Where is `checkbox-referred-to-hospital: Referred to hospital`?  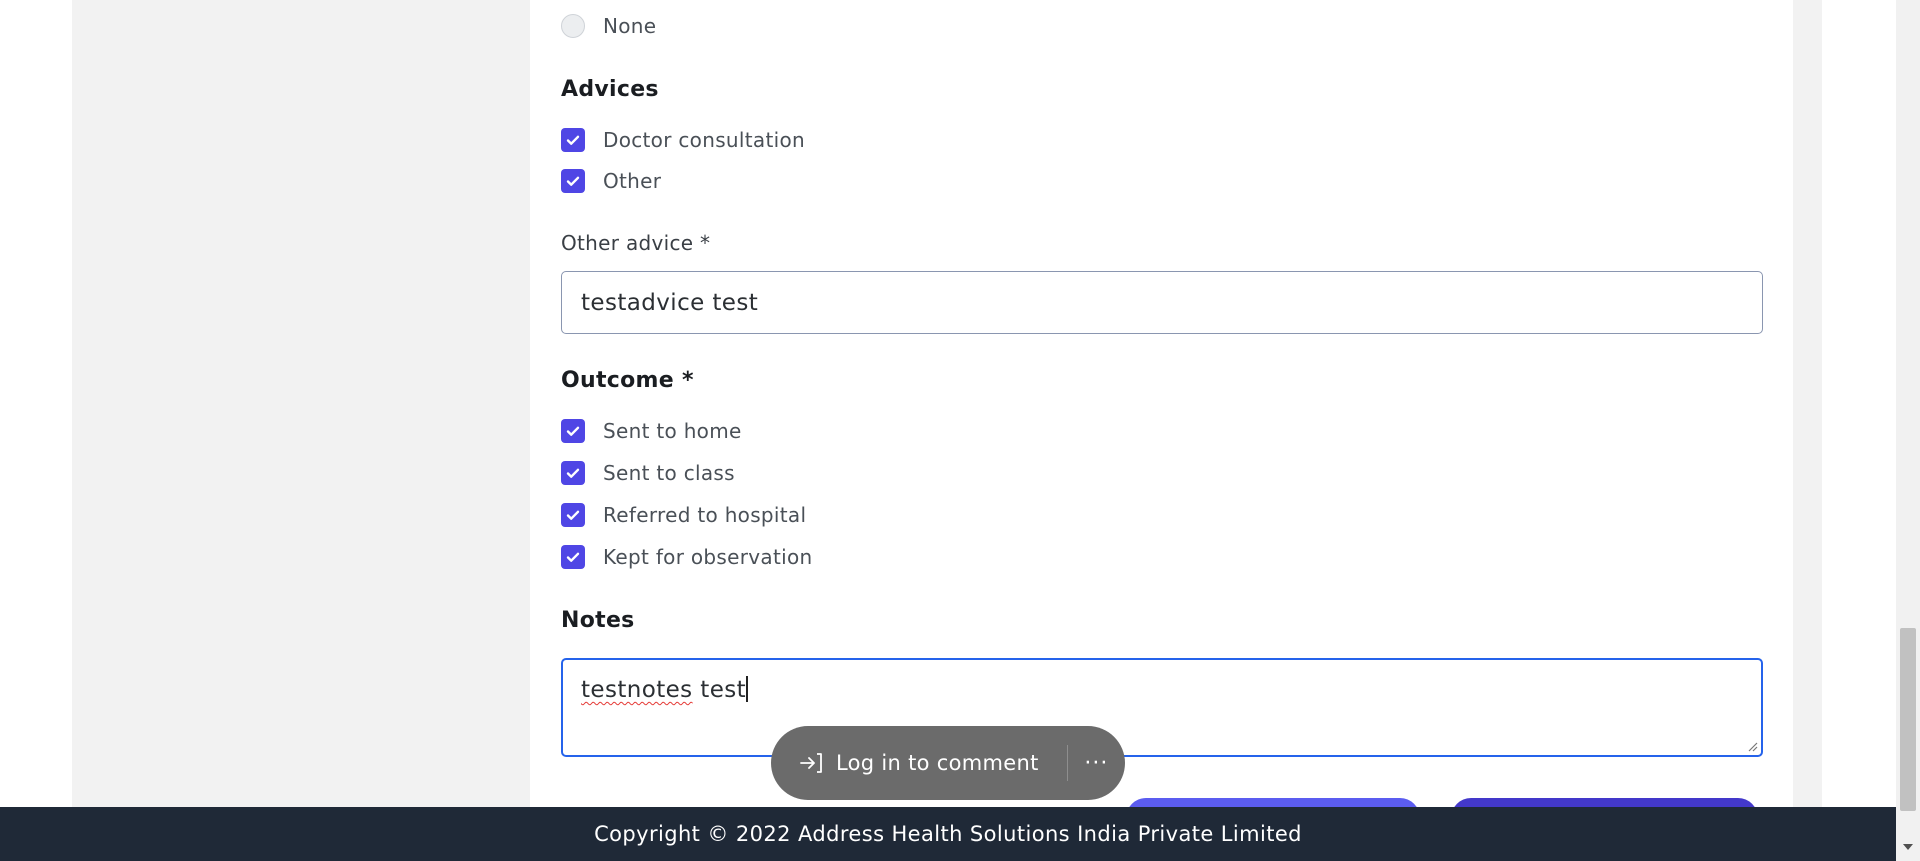
checkbox-referred-to-hospital: Referred to hospital is located at coordinates (683, 515).